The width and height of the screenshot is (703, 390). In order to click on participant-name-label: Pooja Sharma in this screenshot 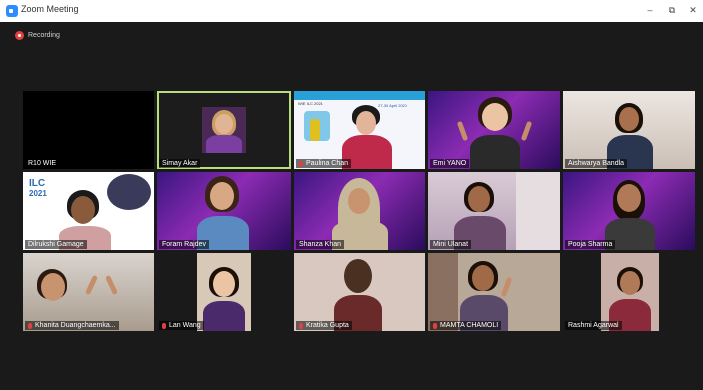, I will do `click(590, 244)`.